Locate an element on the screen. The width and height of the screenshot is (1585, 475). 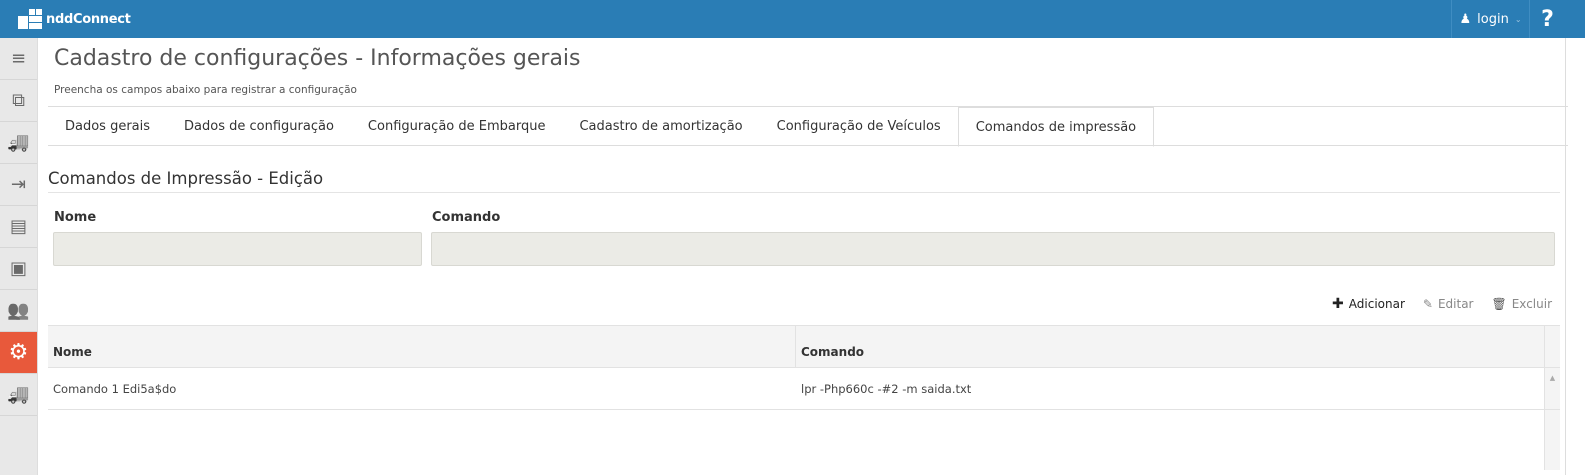
sidebar-item-export: ⇥ is located at coordinates (18, 185).